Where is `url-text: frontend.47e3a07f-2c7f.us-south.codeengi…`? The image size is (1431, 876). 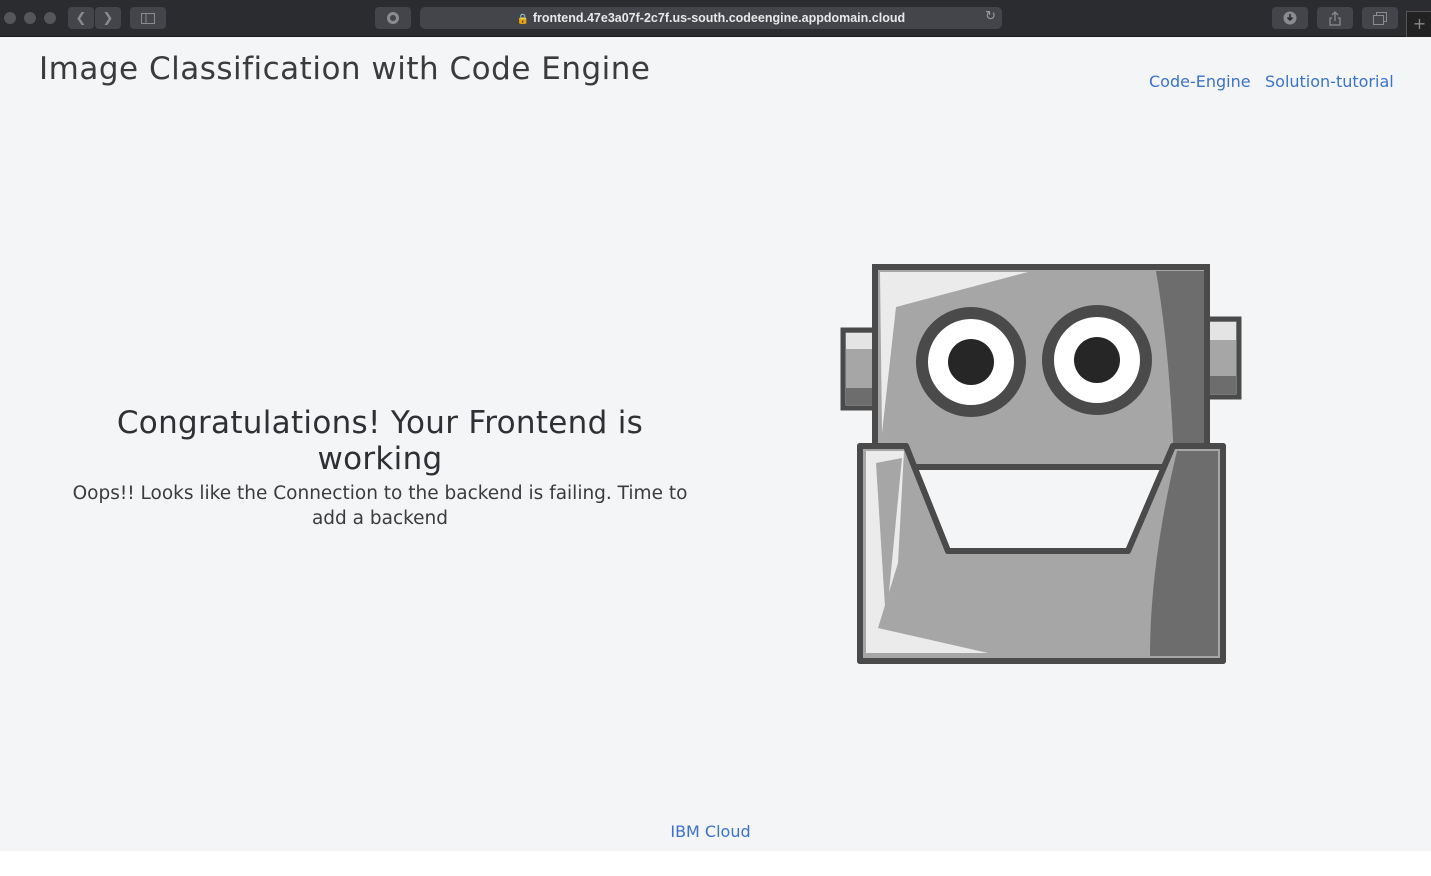
url-text: frontend.47e3a07f-2c7f.us-south.codeengi… is located at coordinates (719, 18).